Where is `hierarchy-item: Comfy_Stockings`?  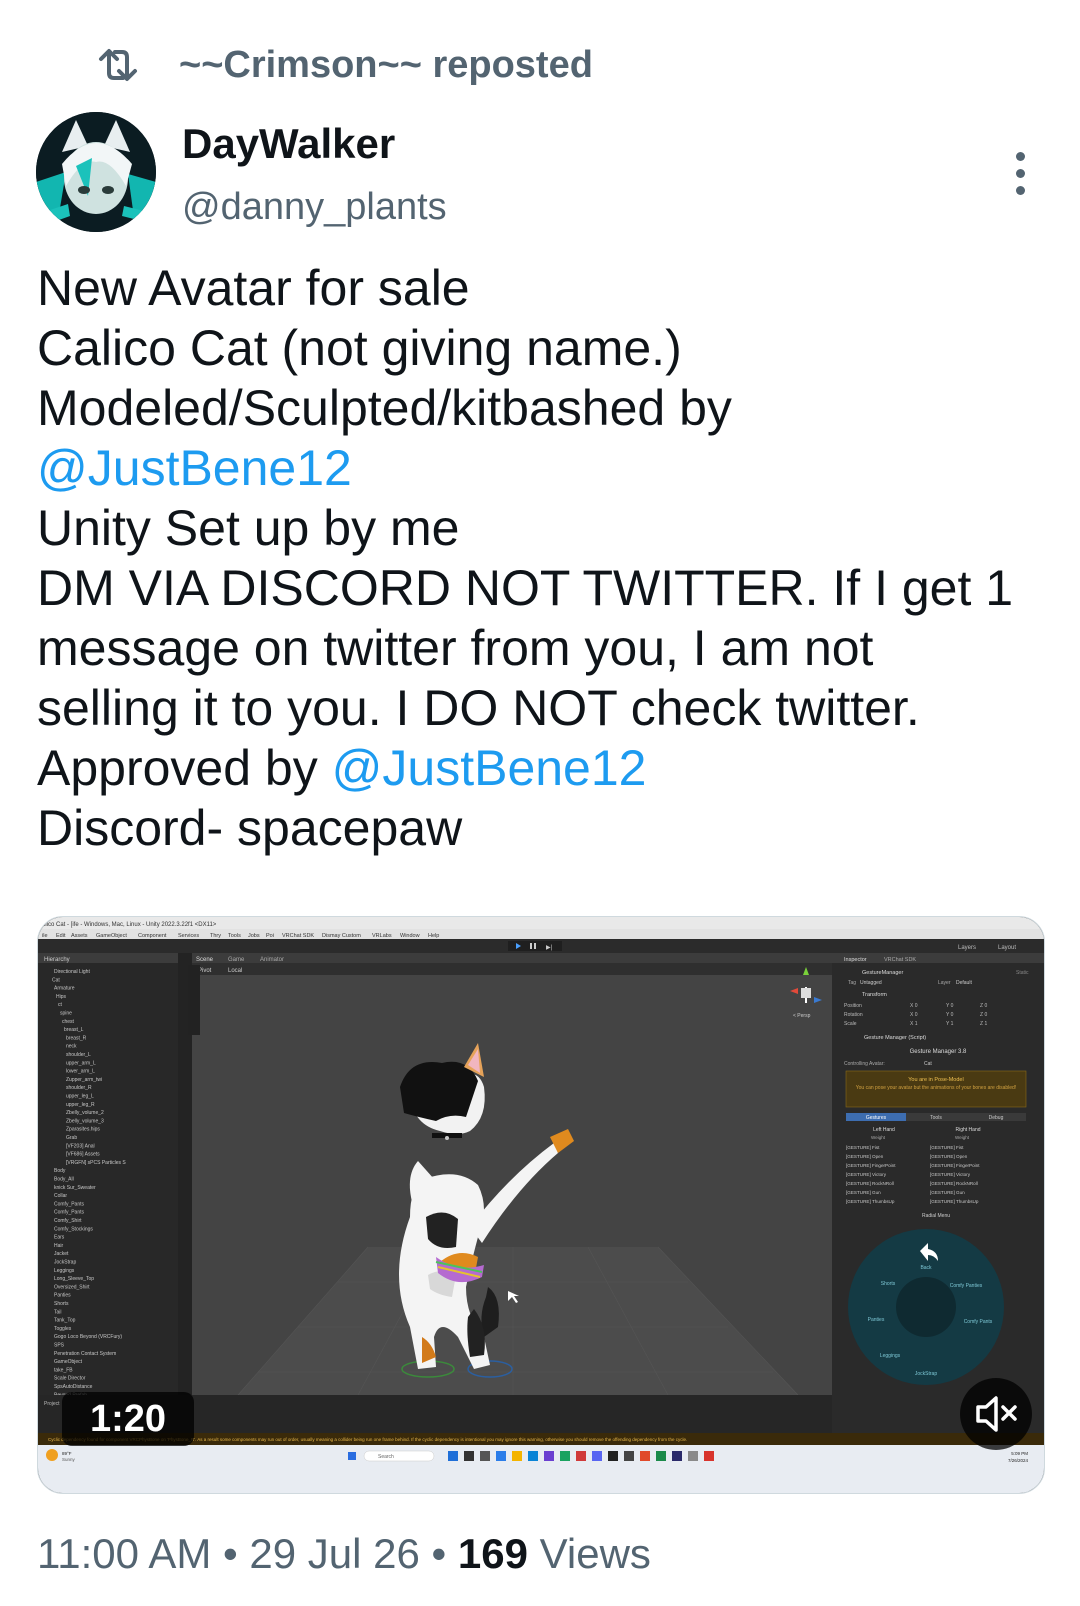 hierarchy-item: Comfy_Stockings is located at coordinates (73, 1229).